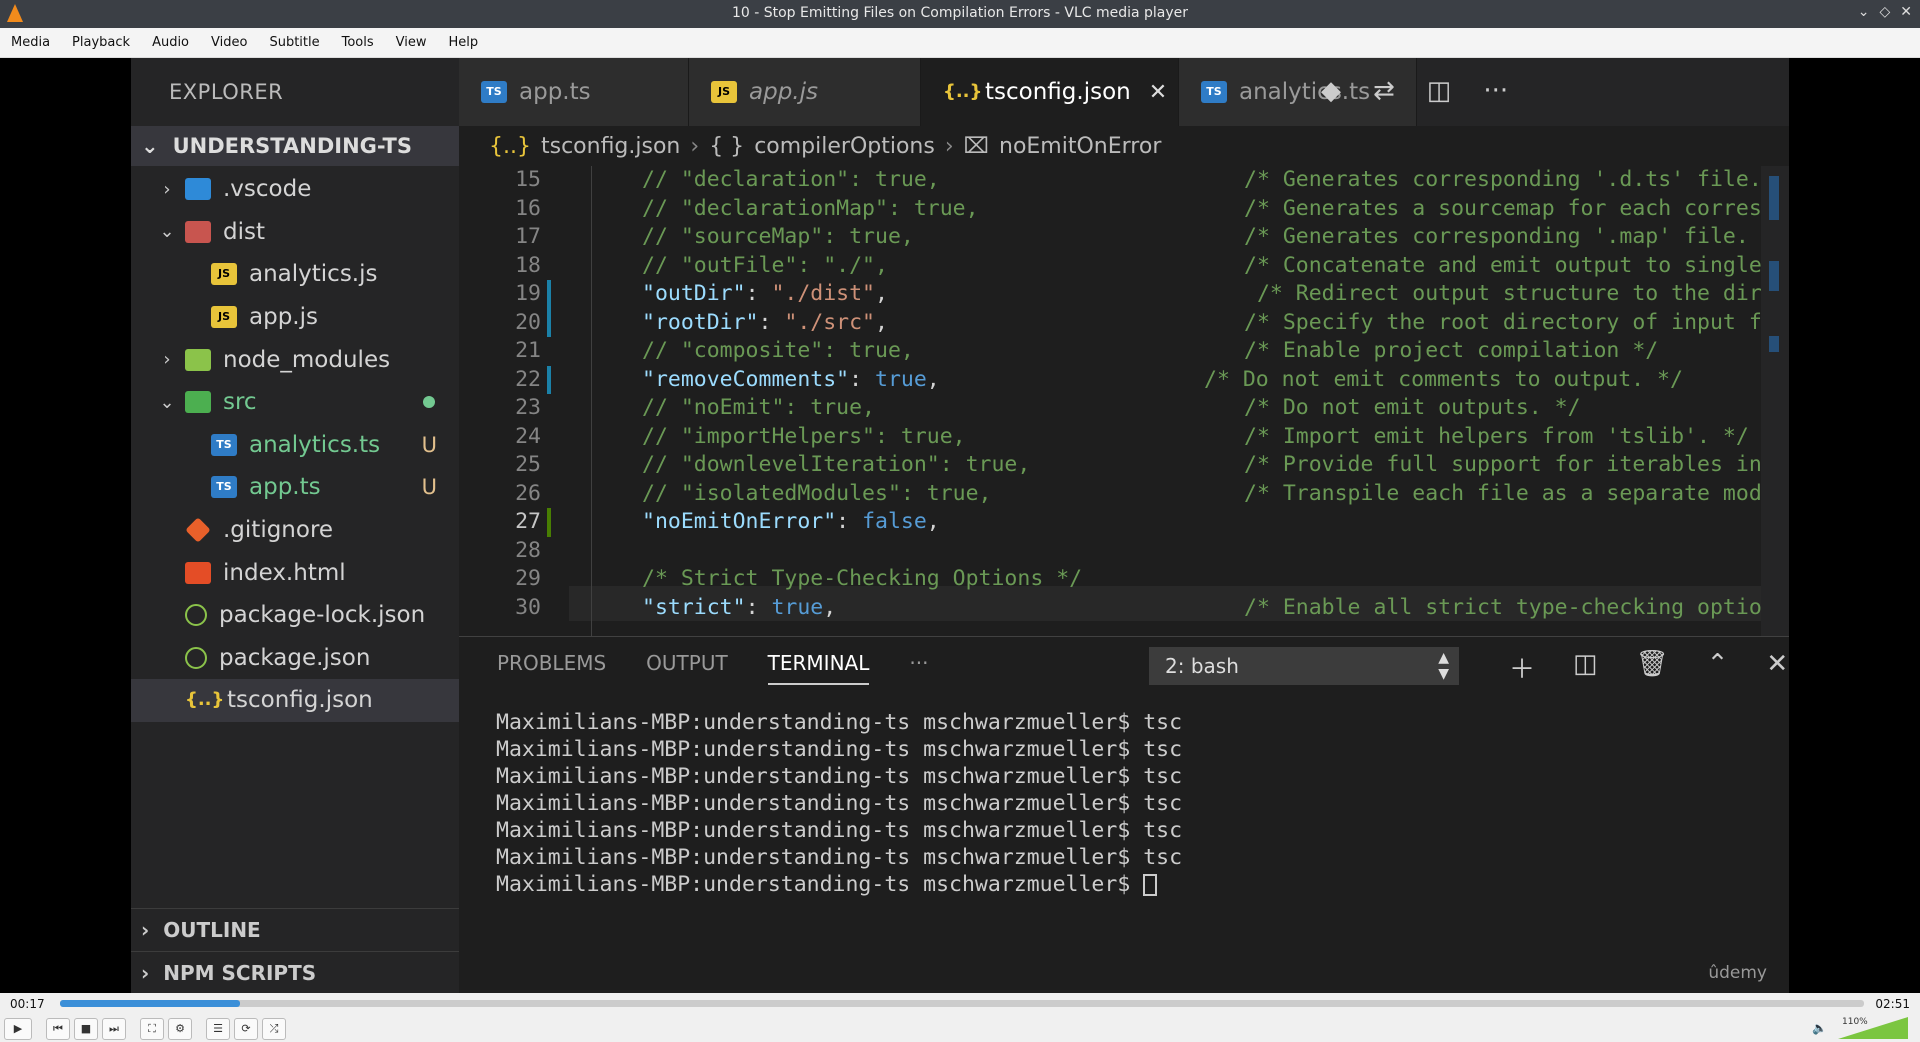 The height and width of the screenshot is (1042, 1920). Describe the element at coordinates (1202, 666) in the screenshot. I see `terminal-select-value: 2: bash` at that location.